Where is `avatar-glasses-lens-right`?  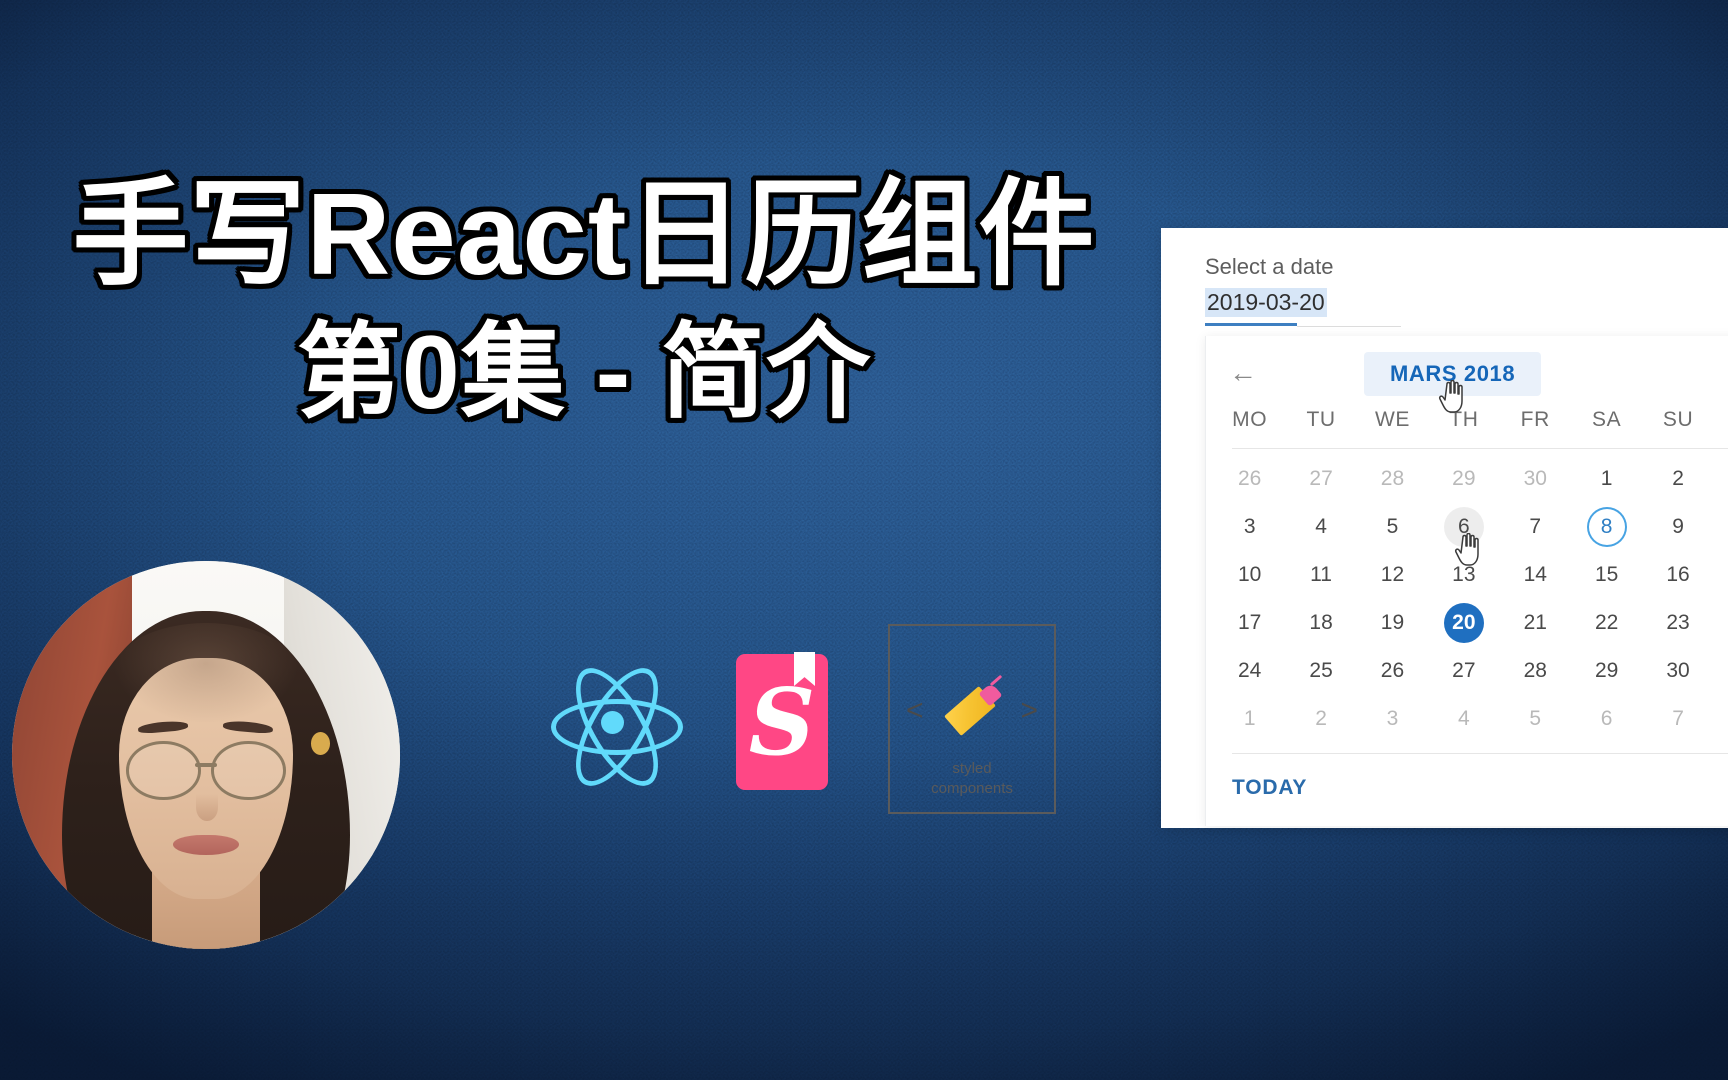
avatar-glasses-lens-right is located at coordinates (248, 770).